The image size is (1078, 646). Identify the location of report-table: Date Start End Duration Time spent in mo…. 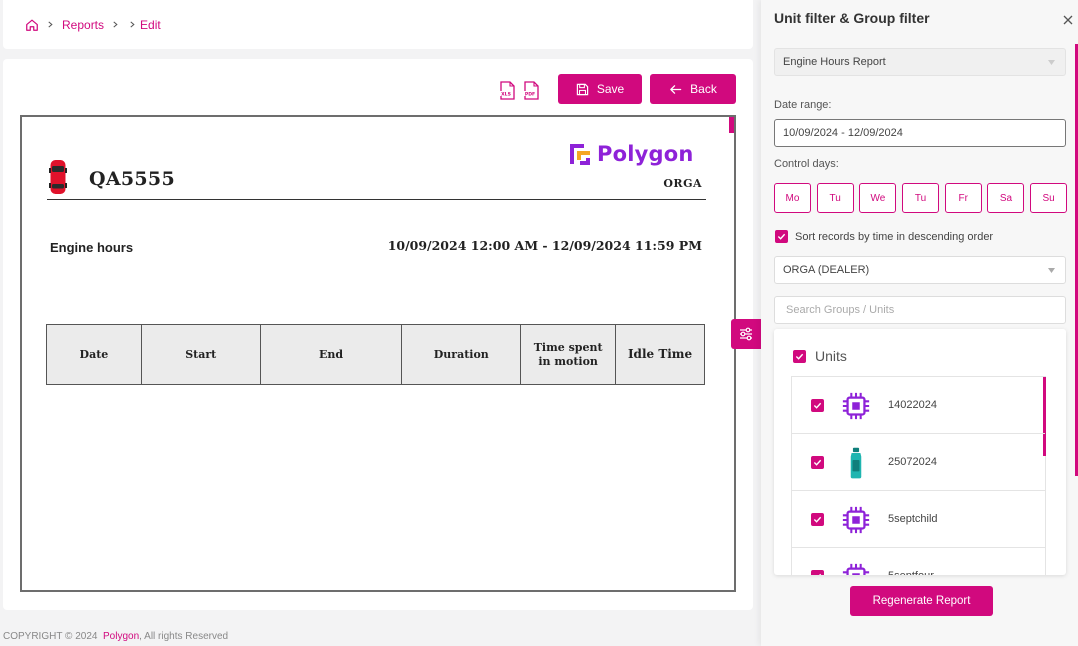
(375, 354).